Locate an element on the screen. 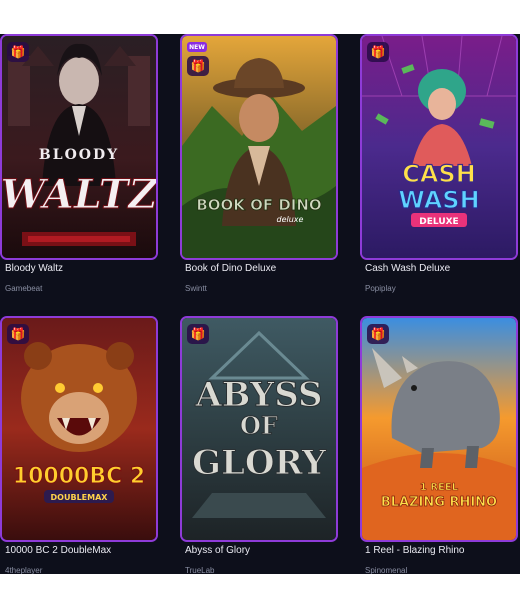  game-art-blazing-rhino: 1 REEL BLAZING RHINO is located at coordinates (439, 429).